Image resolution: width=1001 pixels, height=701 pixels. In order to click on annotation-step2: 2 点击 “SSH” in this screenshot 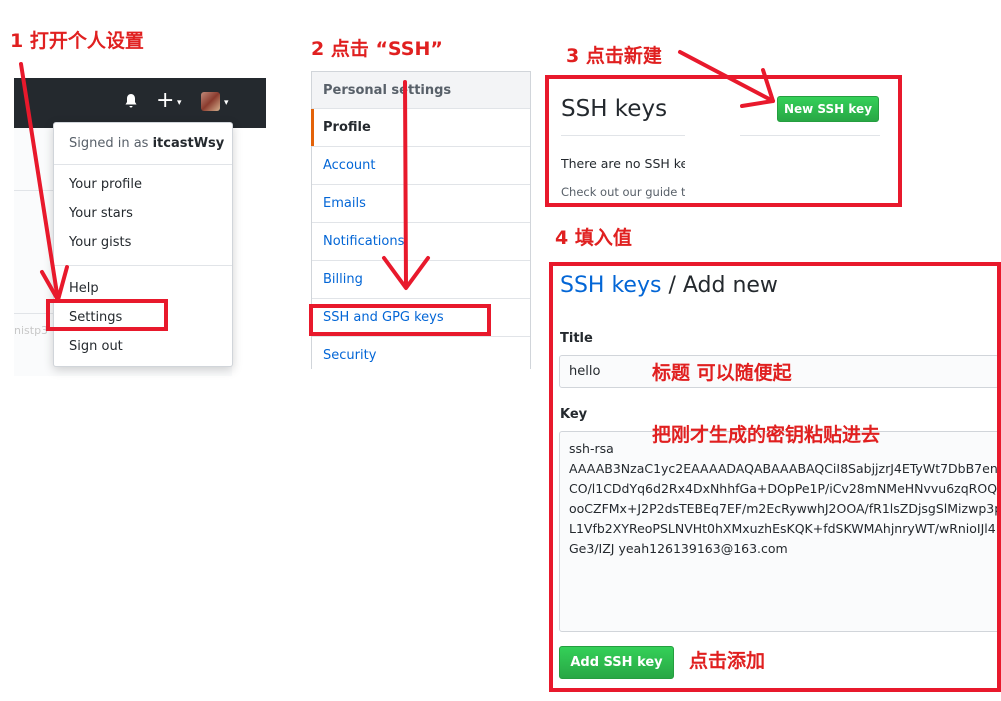, I will do `click(377, 49)`.